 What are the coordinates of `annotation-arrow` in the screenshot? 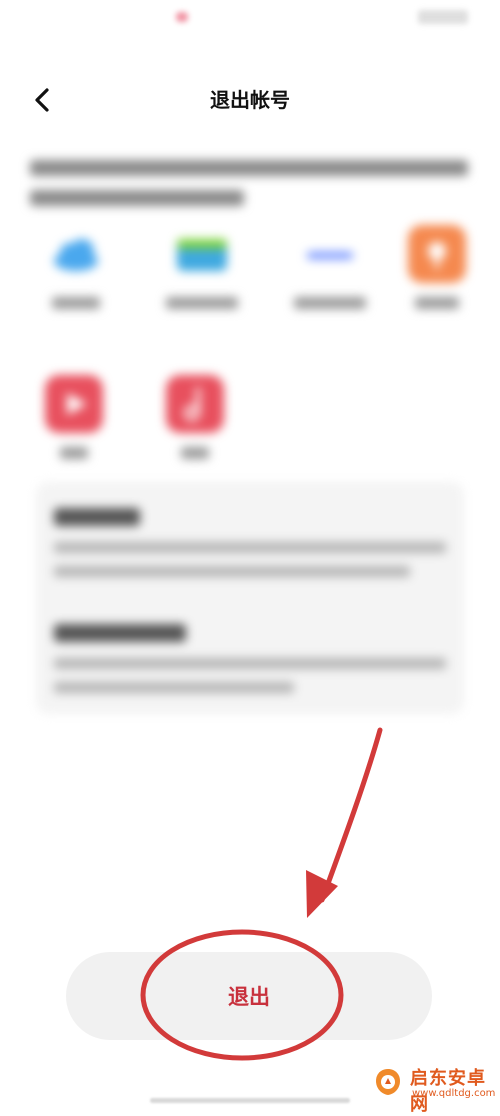 It's located at (344, 822).